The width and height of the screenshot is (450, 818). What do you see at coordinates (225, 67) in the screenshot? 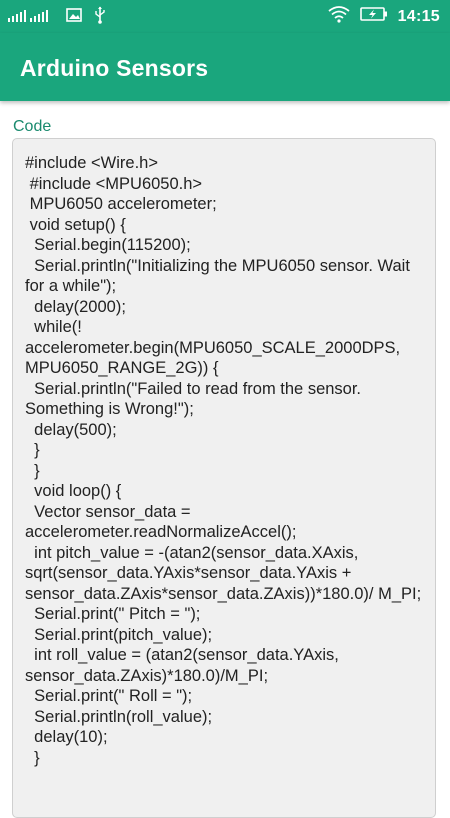
I see `app-bar: Arduino Sensors` at bounding box center [225, 67].